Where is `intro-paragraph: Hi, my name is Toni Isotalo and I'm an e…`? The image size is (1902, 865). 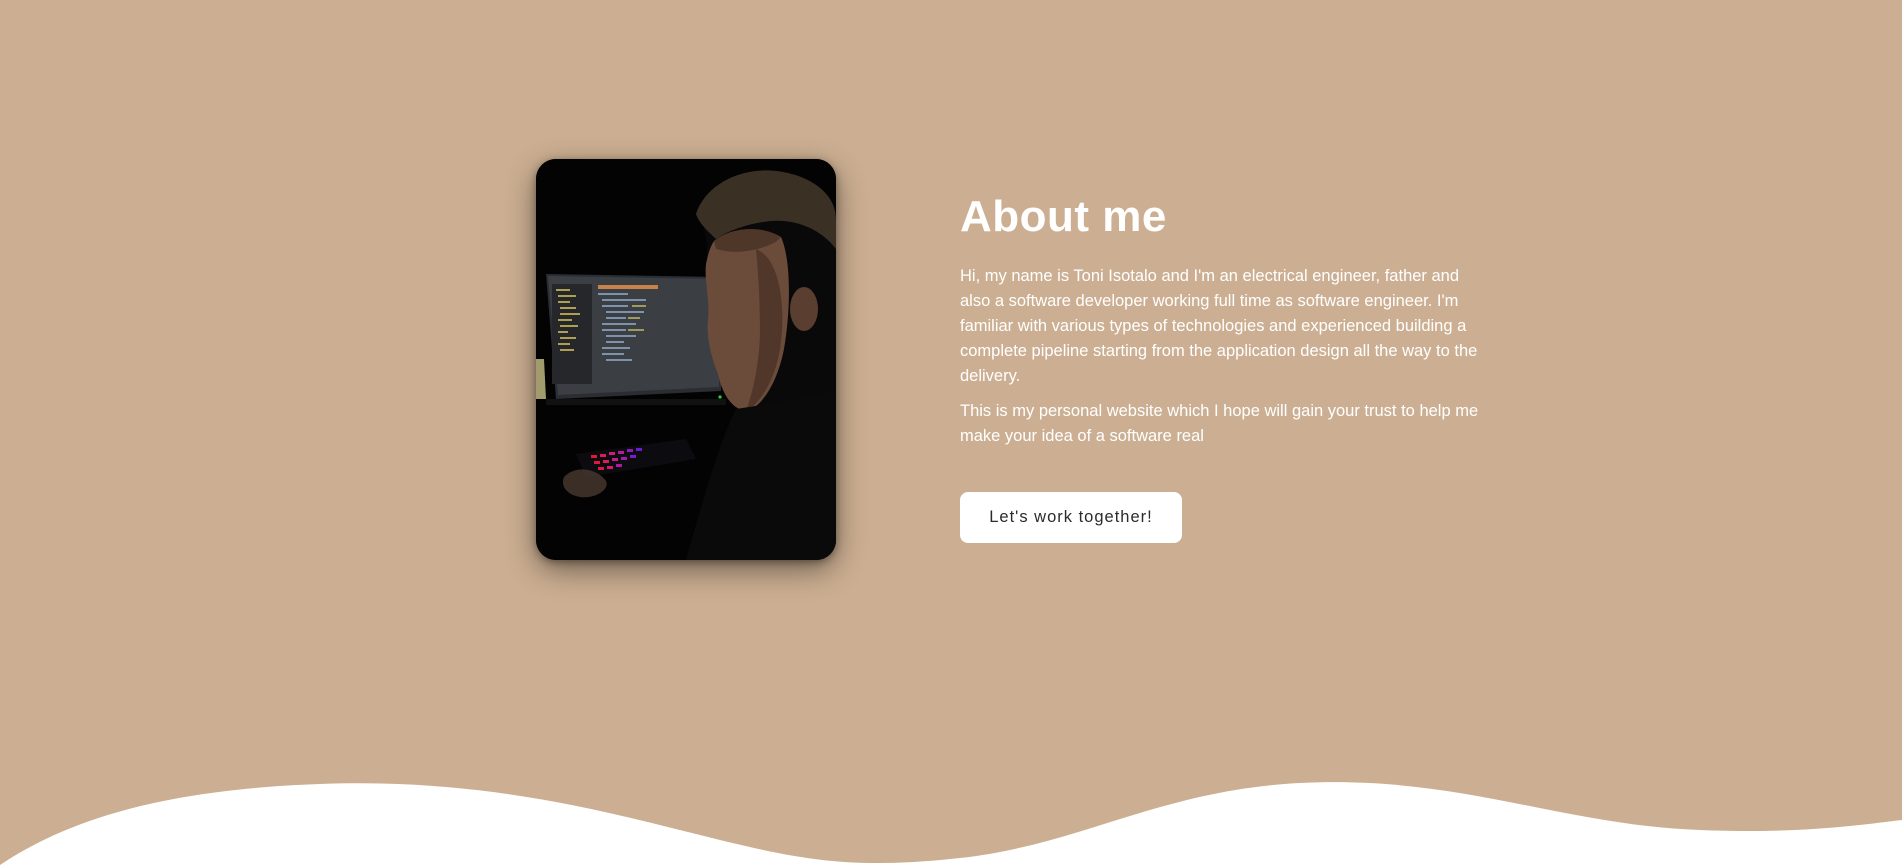 intro-paragraph: Hi, my name is Toni Isotalo and I'm an e… is located at coordinates (1219, 326).